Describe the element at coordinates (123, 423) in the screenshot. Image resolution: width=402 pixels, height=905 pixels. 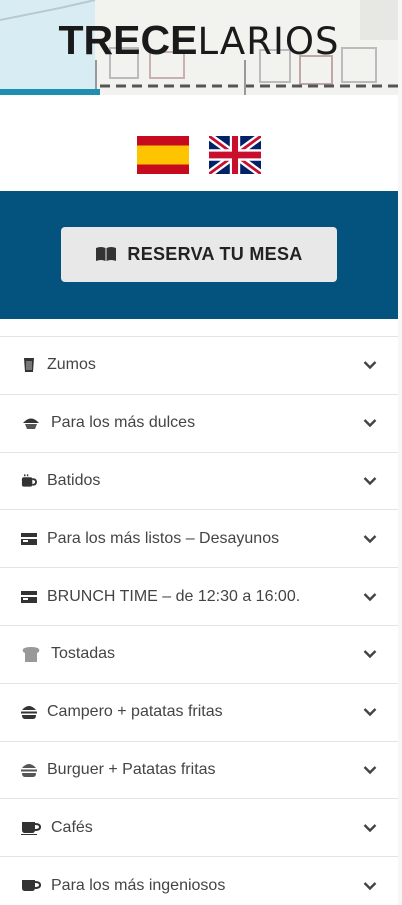
I see `menu-item-label: Para los más dulces` at that location.